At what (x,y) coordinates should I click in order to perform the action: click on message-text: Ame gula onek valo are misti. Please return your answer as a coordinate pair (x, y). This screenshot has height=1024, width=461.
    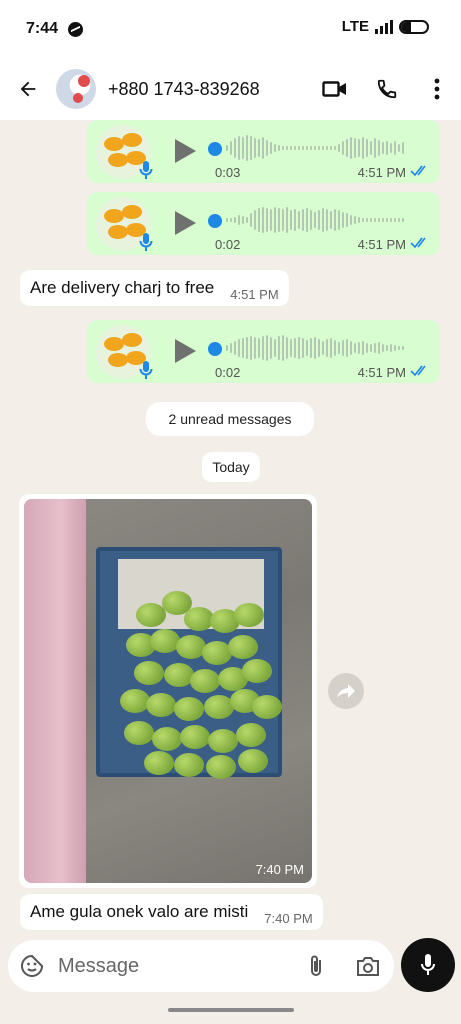
    Looking at the image, I should click on (139, 911).